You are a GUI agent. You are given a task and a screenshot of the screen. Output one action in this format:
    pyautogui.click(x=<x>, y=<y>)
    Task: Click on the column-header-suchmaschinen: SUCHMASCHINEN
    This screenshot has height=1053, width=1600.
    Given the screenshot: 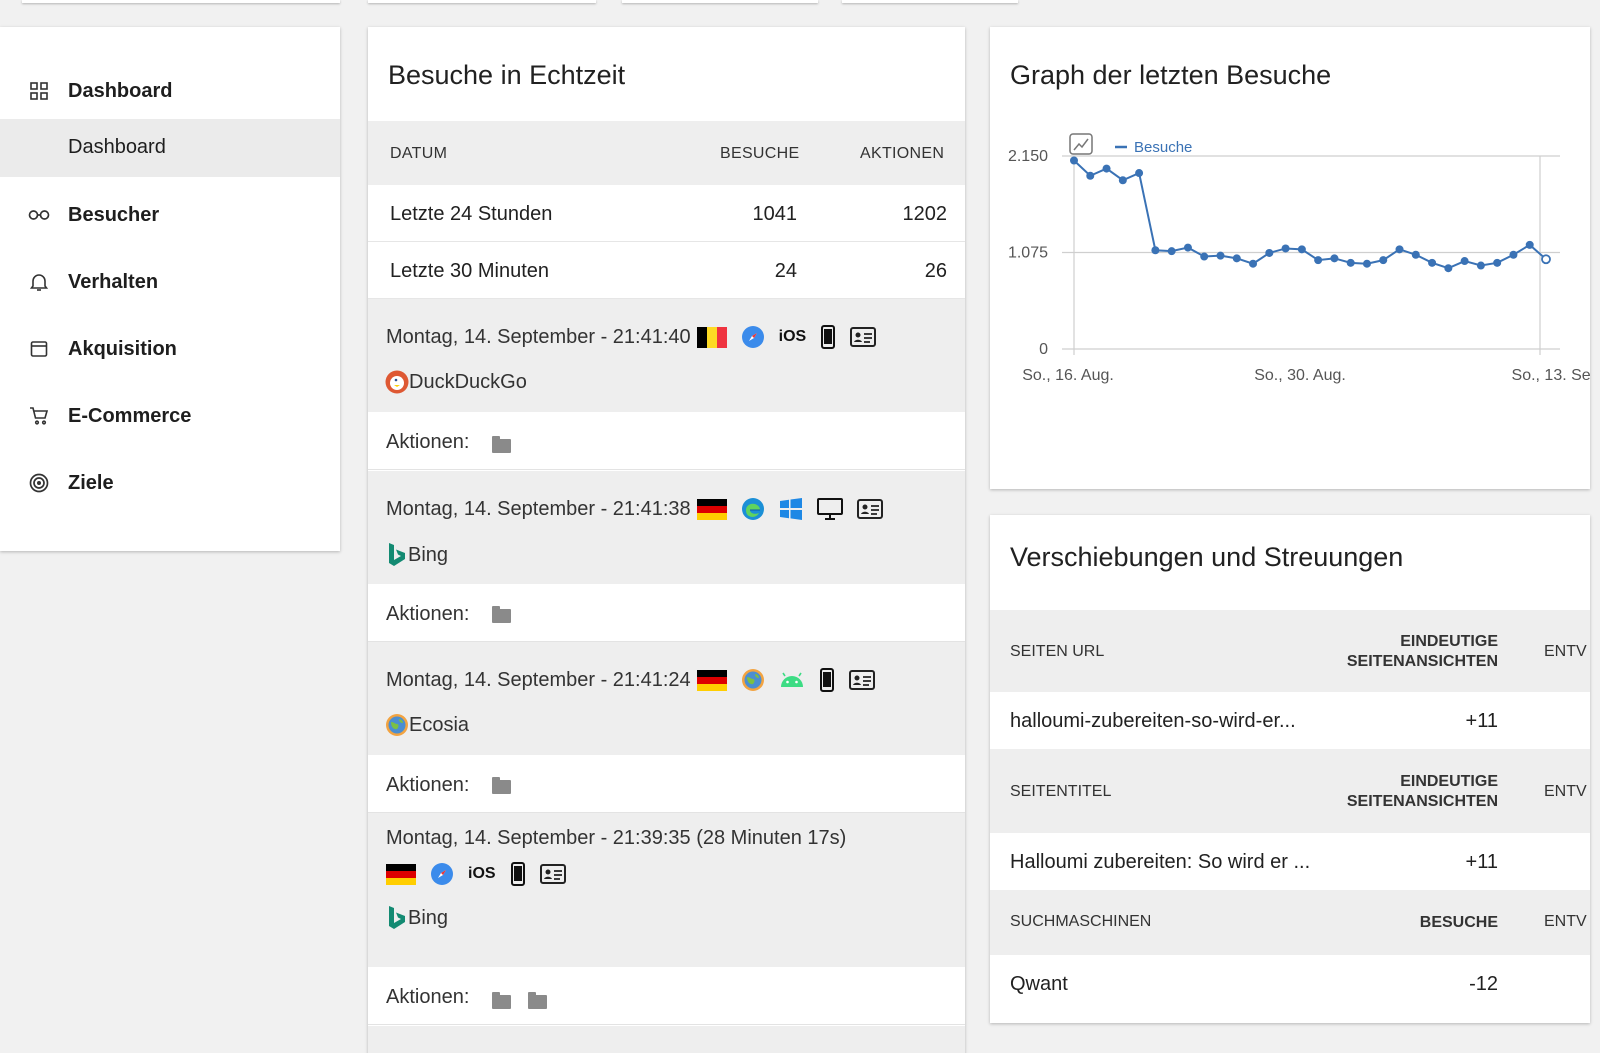 What is the action you would take?
    pyautogui.click(x=1081, y=921)
    